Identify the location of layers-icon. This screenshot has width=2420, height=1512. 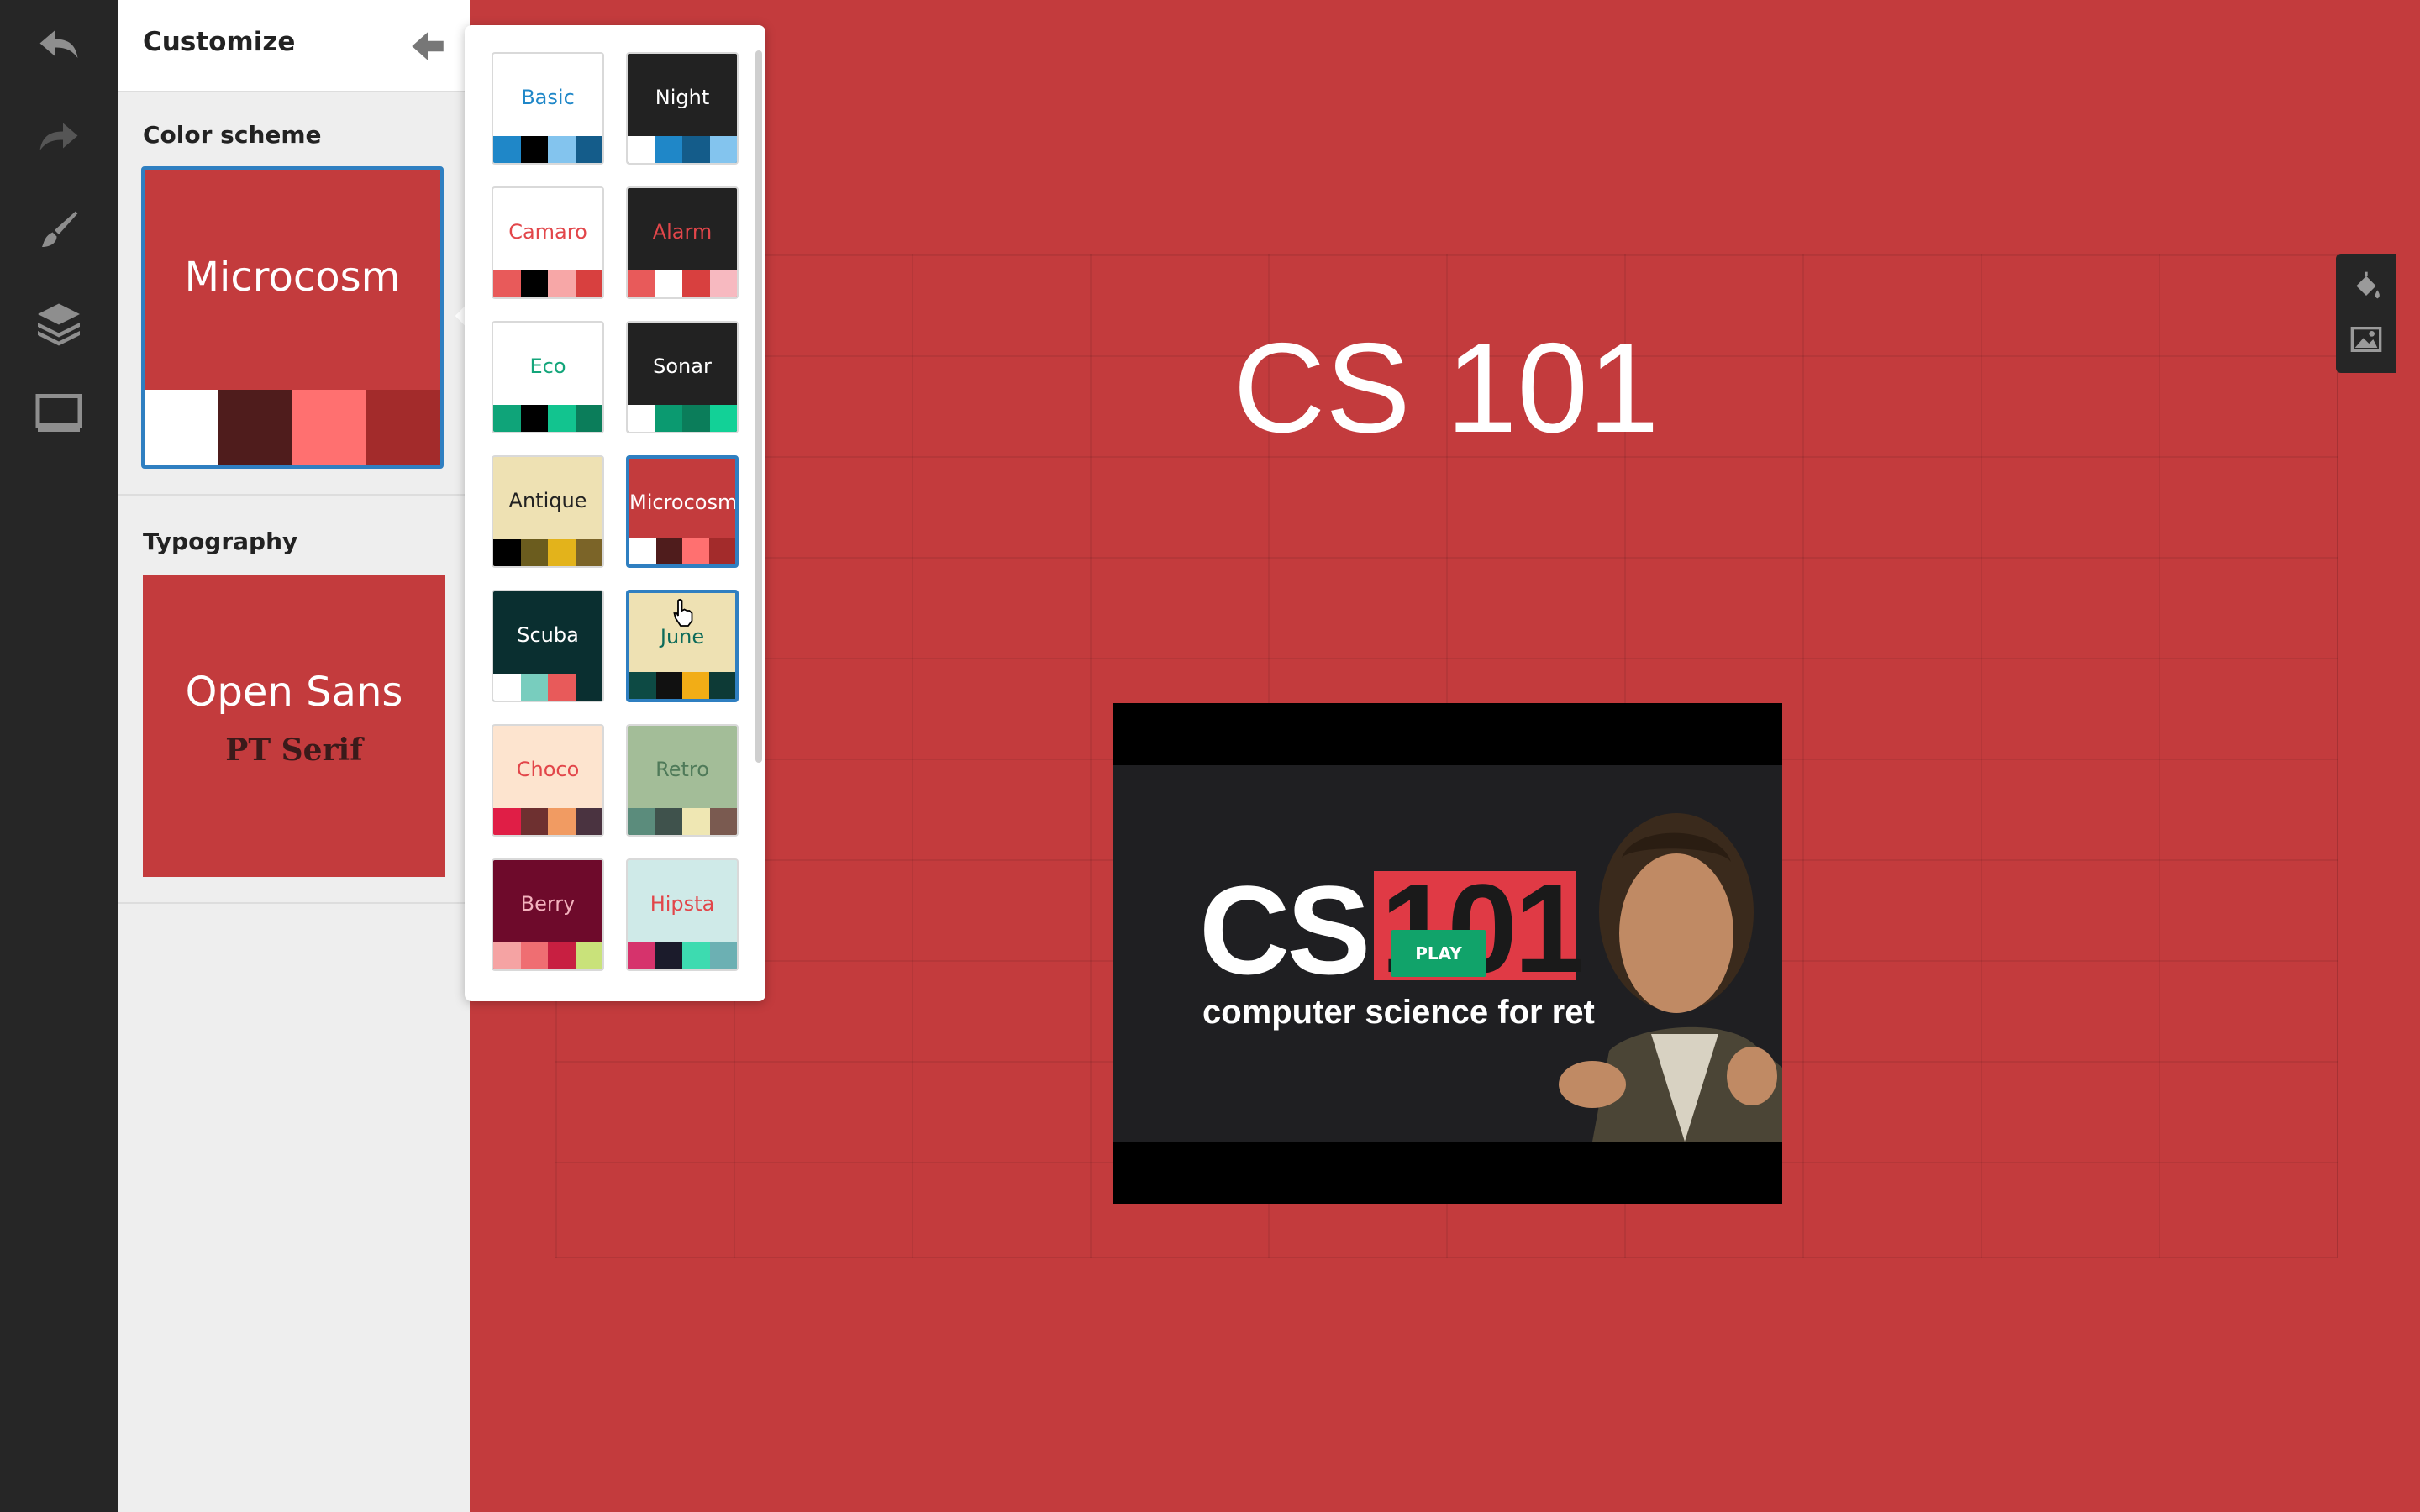
(59, 324).